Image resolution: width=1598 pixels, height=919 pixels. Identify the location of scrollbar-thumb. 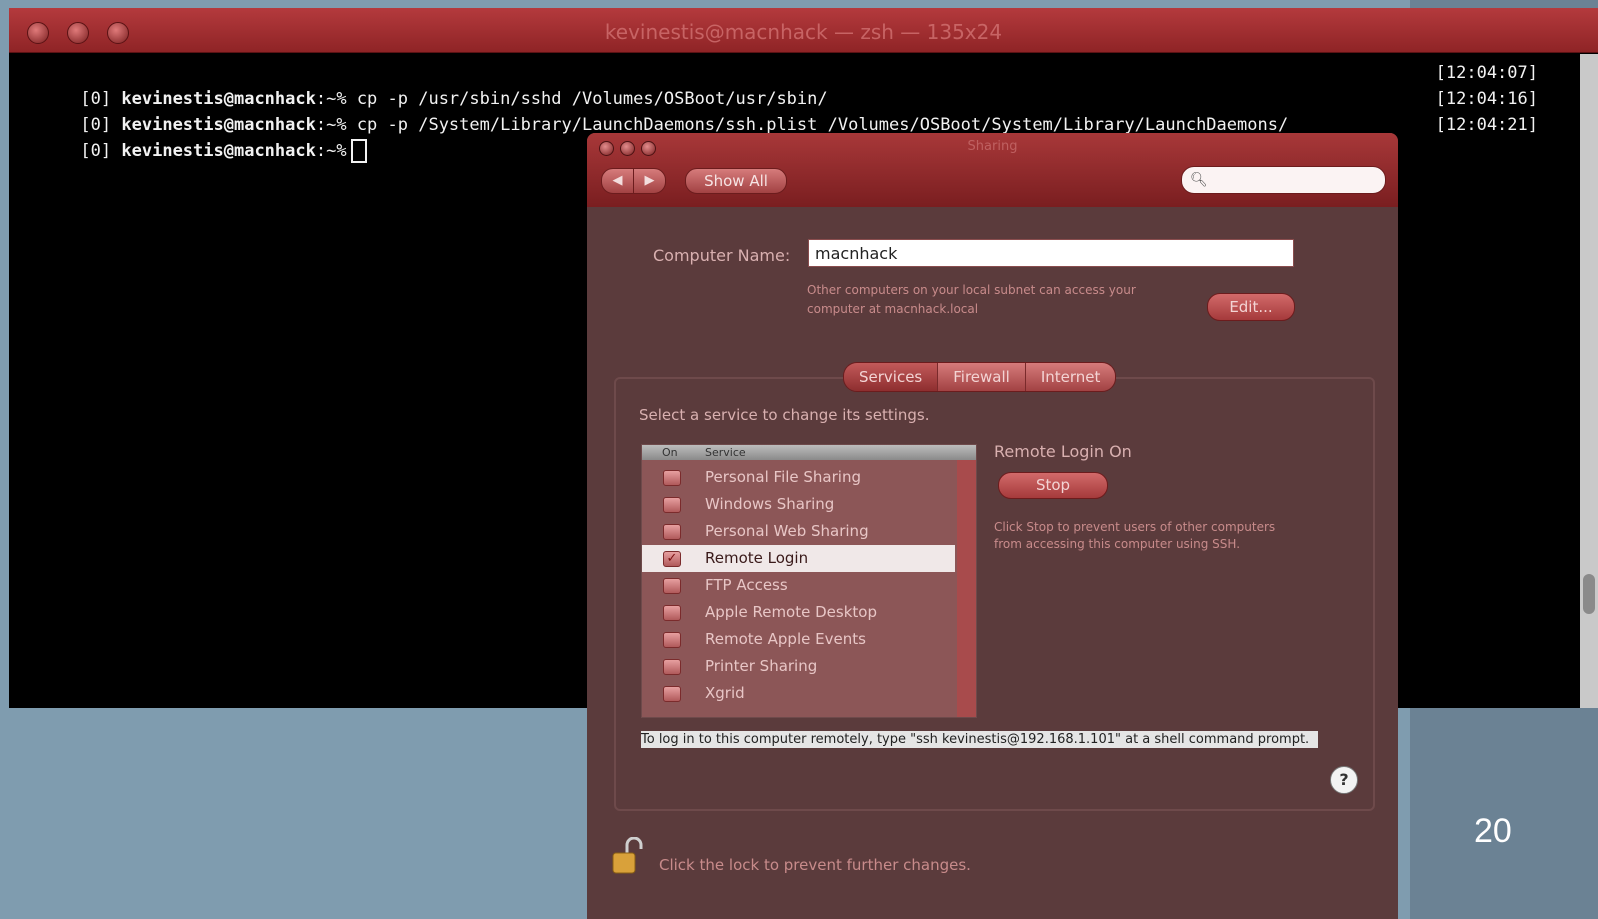
(1589, 594).